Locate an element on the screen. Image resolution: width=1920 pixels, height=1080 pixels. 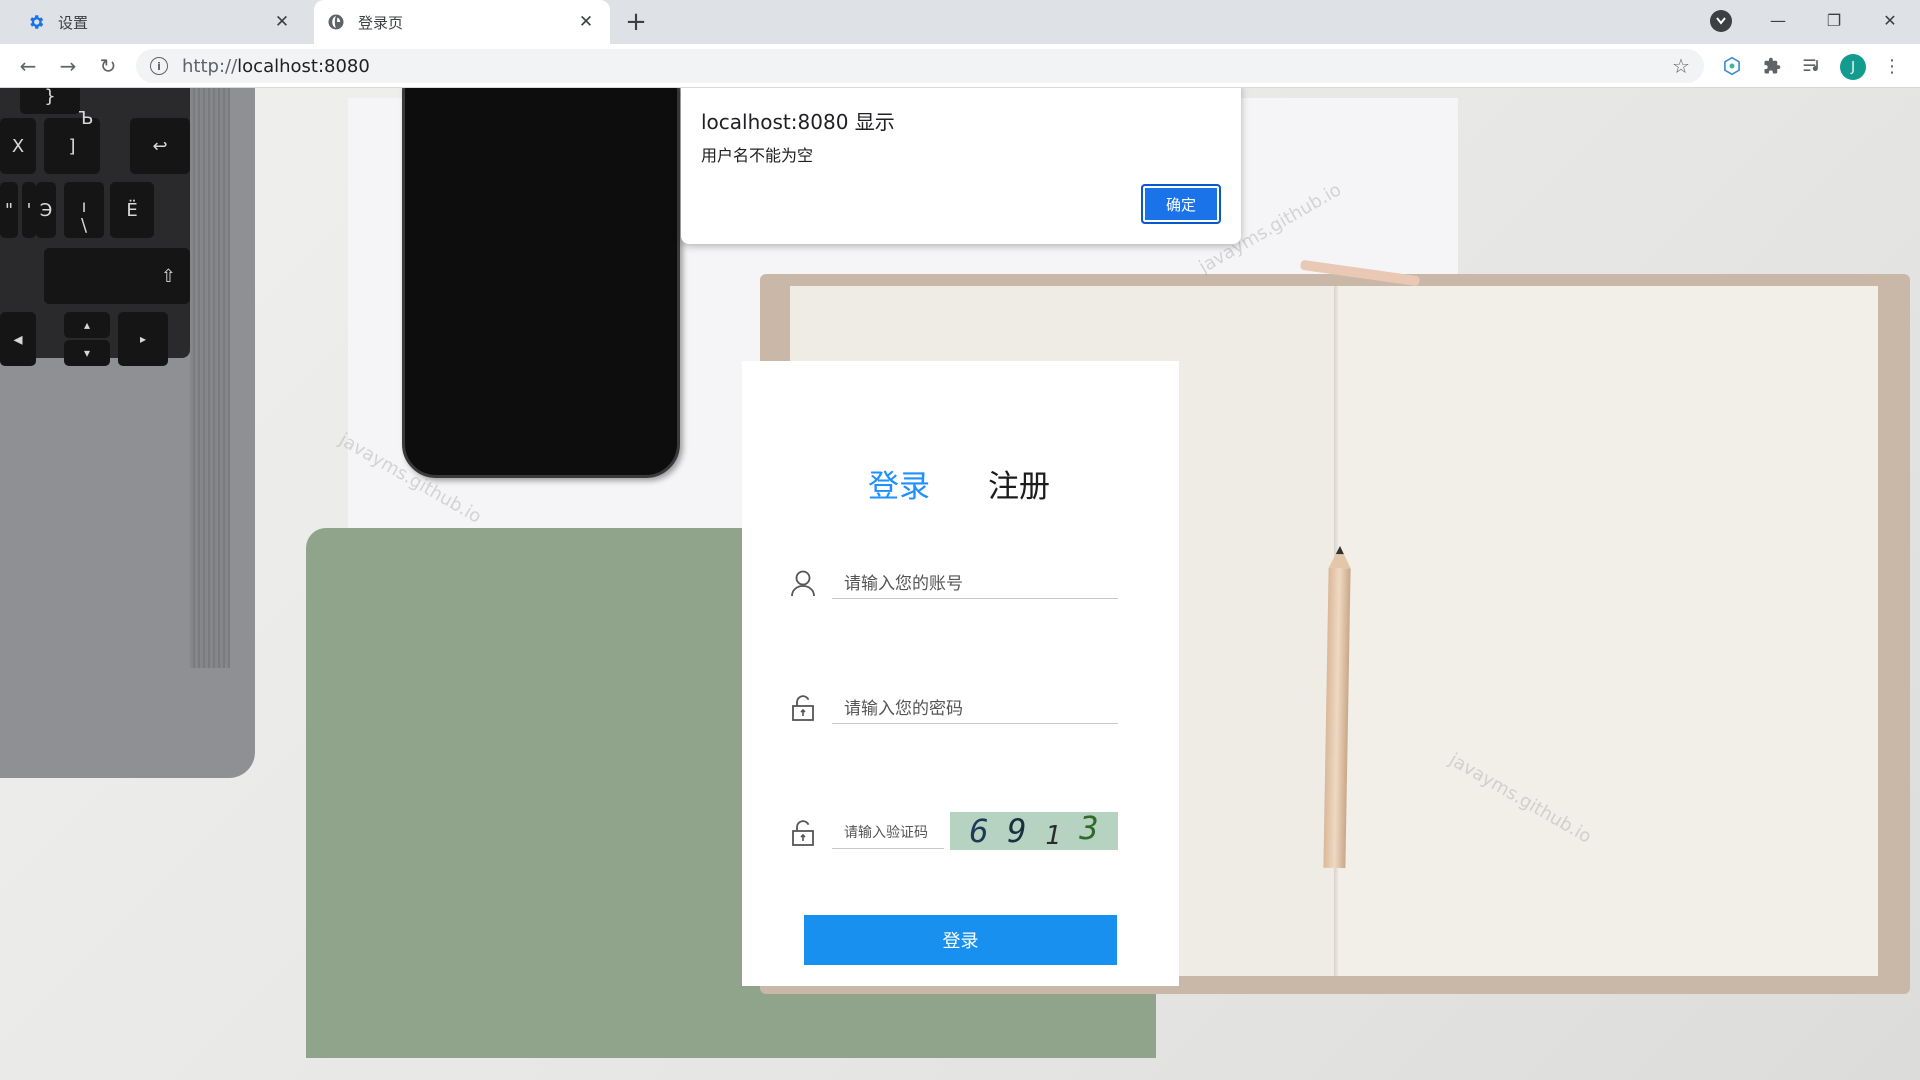
url-scheme: http:// is located at coordinates (210, 66).